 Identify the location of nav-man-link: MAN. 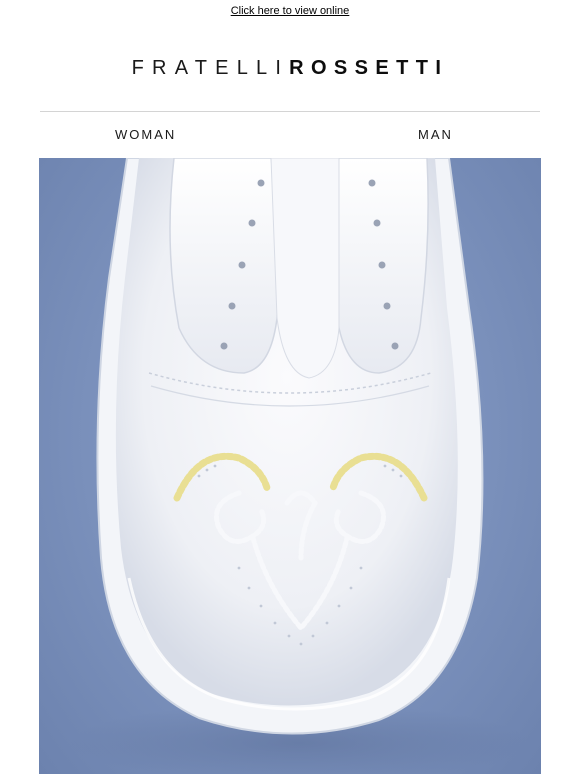
(435, 135).